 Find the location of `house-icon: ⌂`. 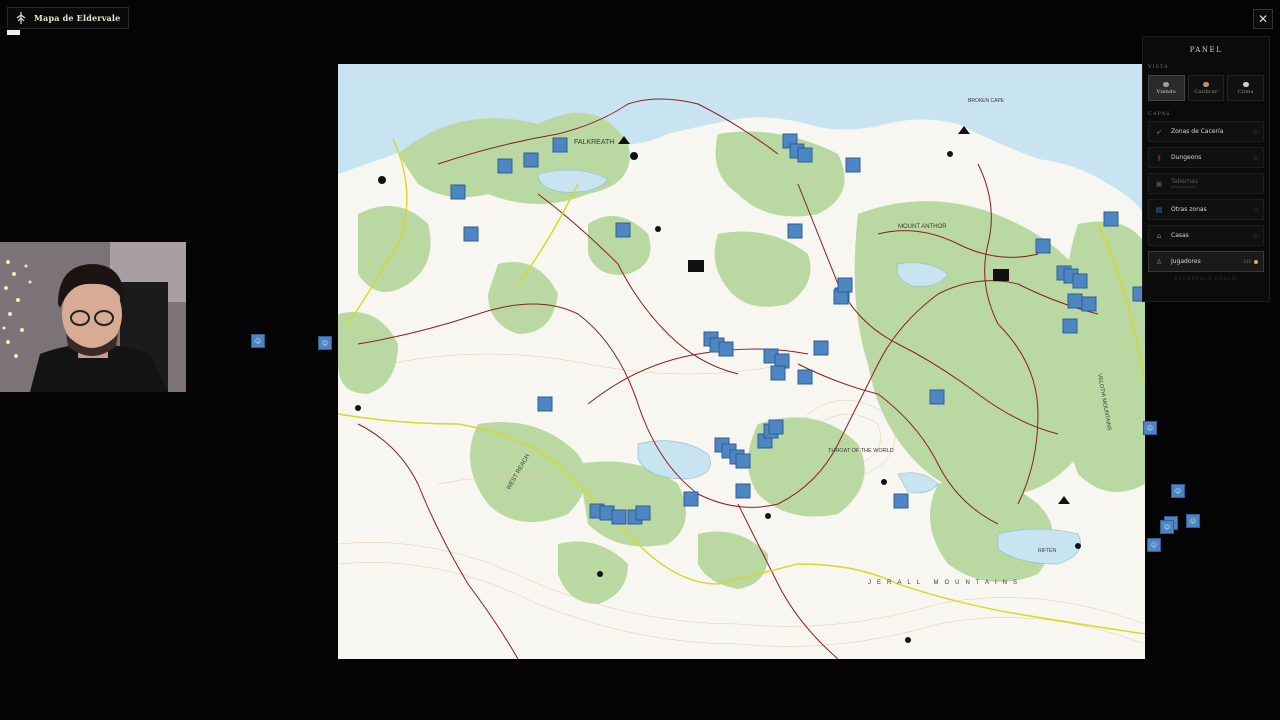

house-icon: ⌂ is located at coordinates (1159, 235).